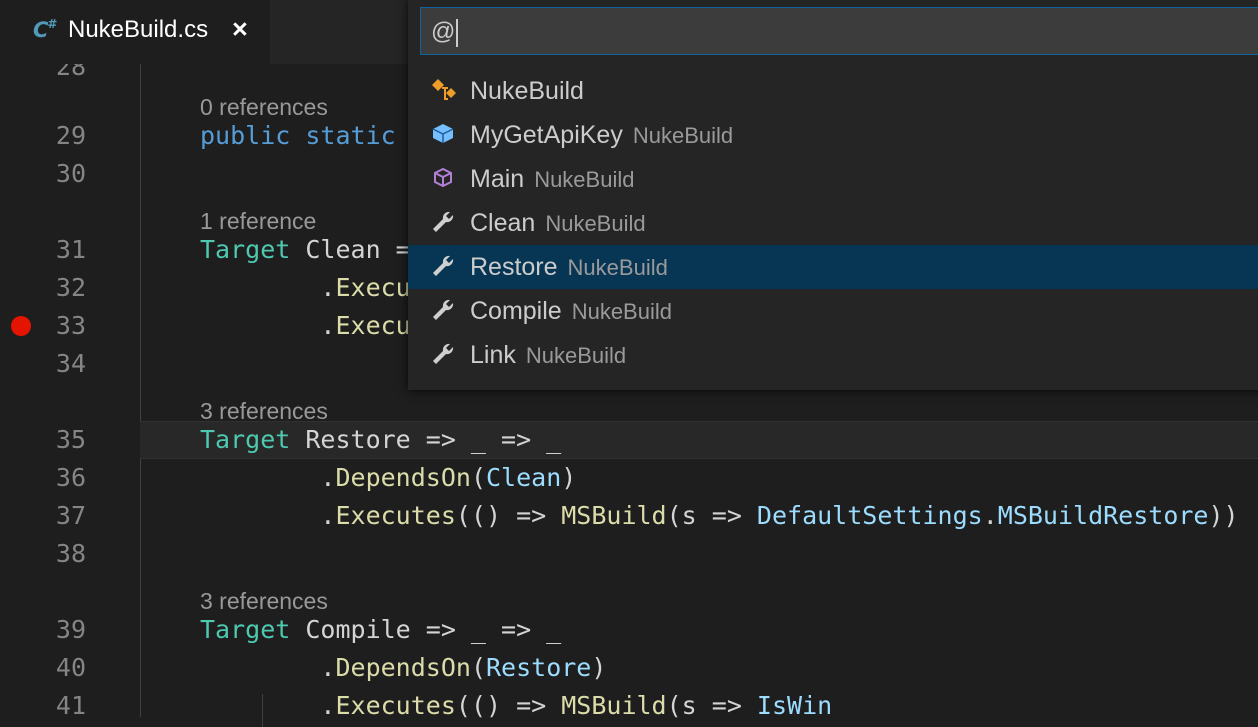 This screenshot has height=727, width=1258. Describe the element at coordinates (497, 179) in the screenshot. I see `symbol-name: Main` at that location.